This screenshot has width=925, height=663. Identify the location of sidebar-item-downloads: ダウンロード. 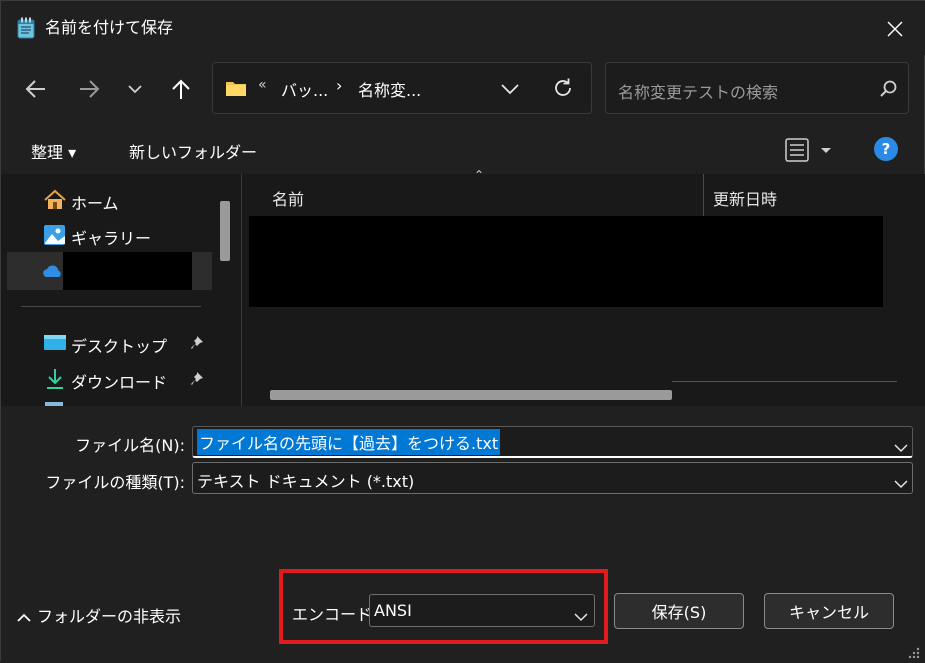
(108, 379).